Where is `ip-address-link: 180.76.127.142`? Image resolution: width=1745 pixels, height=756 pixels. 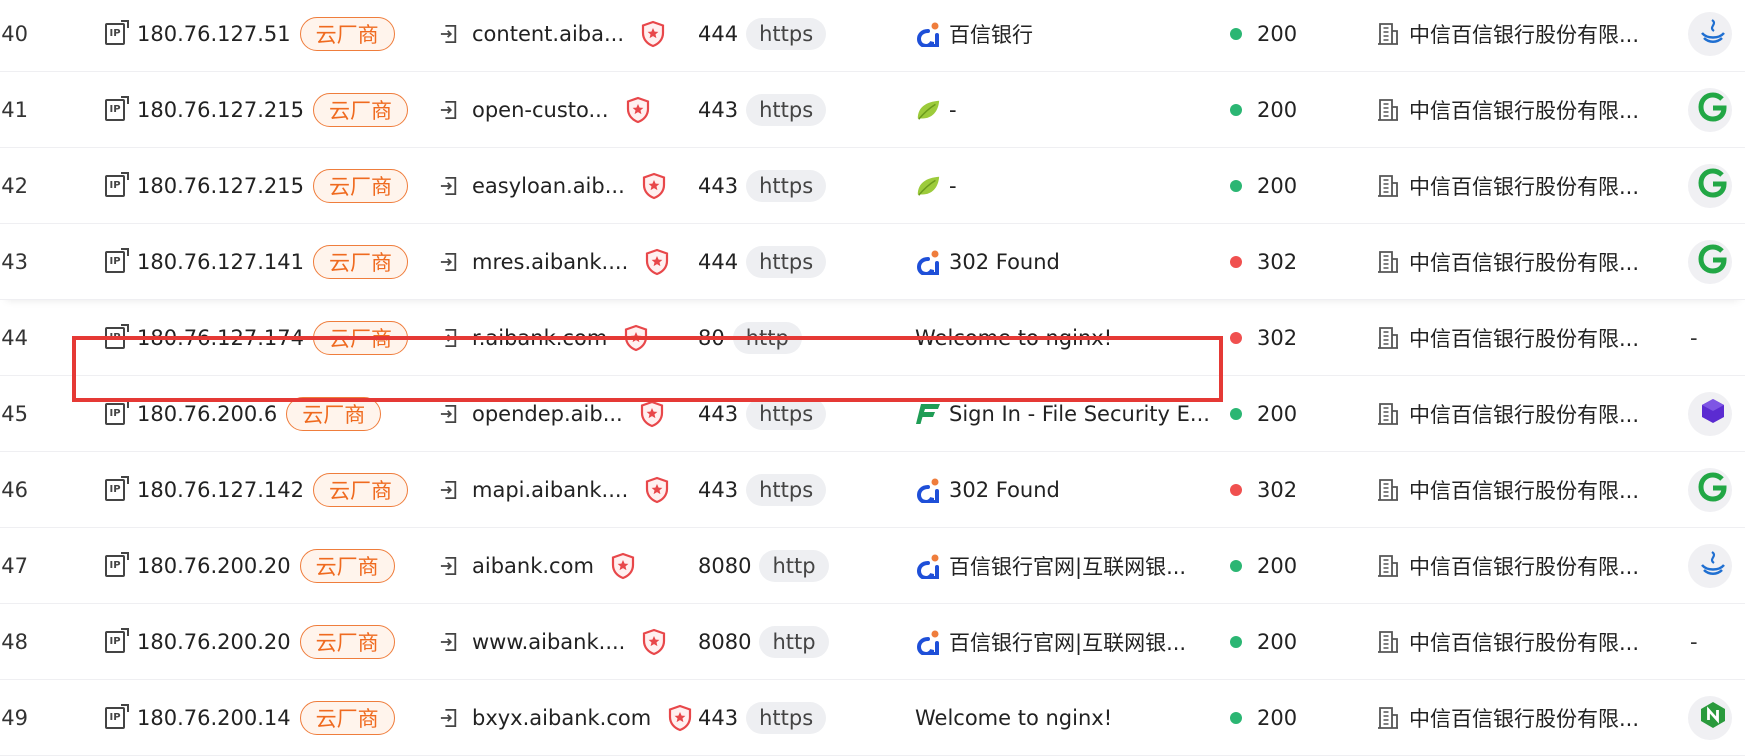 ip-address-link: 180.76.127.142 is located at coordinates (220, 490).